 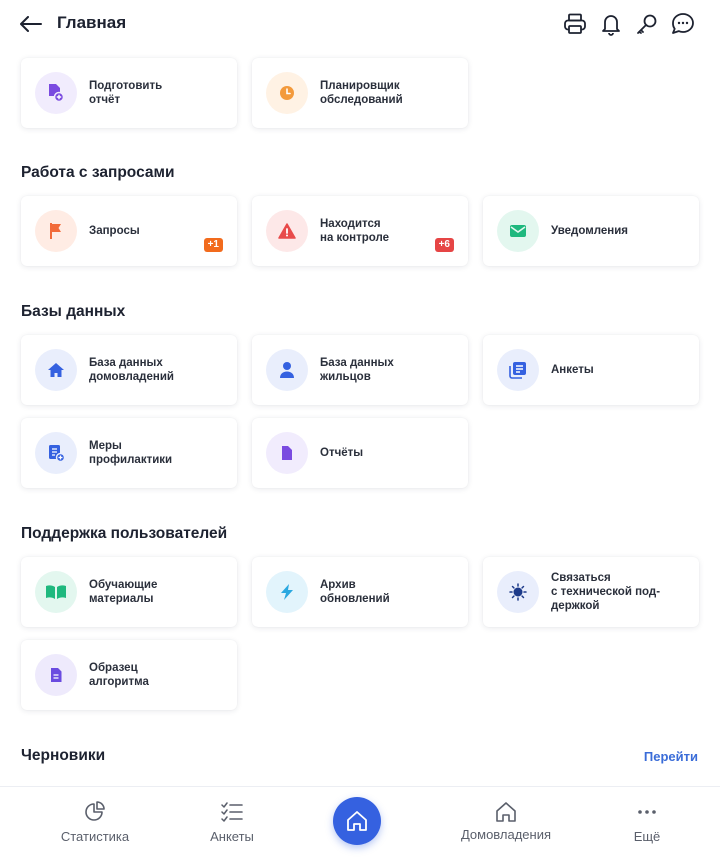 I want to click on pie-chart-icon, so click(x=95, y=812).